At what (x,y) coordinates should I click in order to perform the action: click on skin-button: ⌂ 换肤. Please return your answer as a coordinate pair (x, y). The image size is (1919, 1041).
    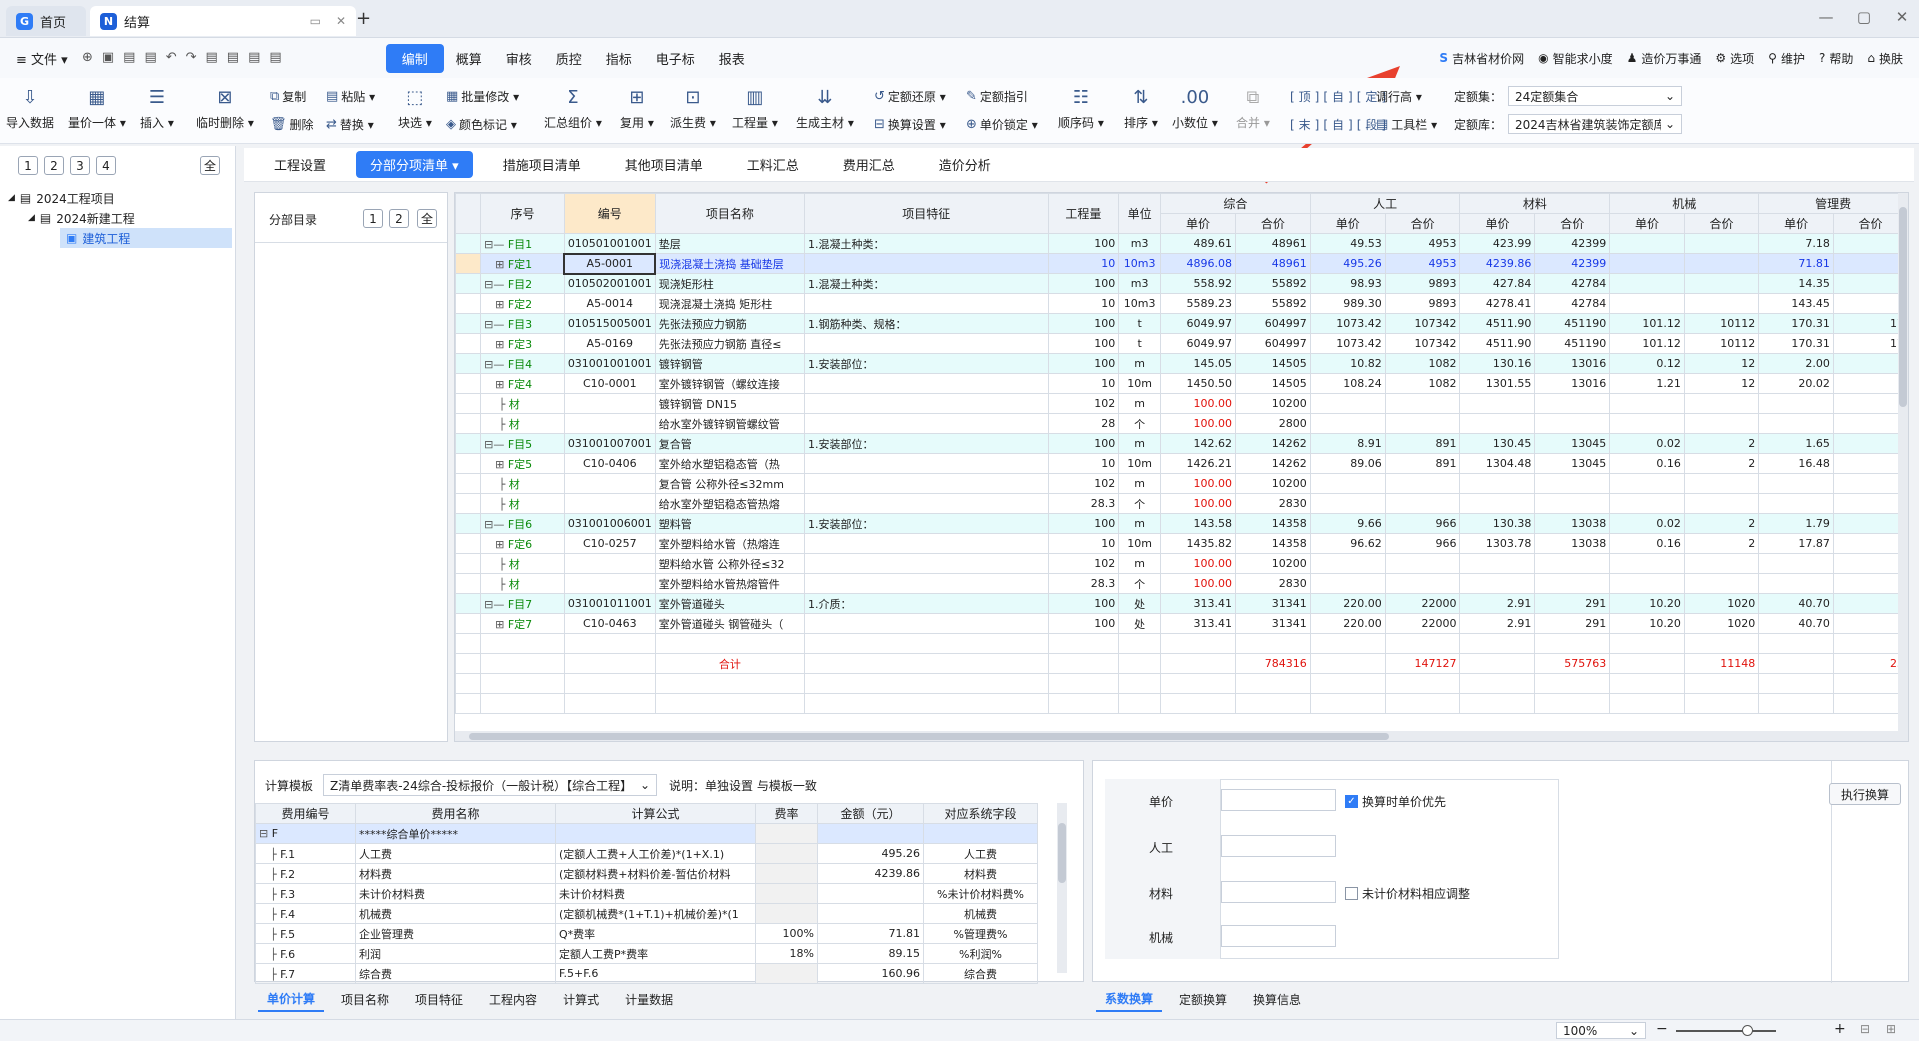
    Looking at the image, I should click on (1885, 58).